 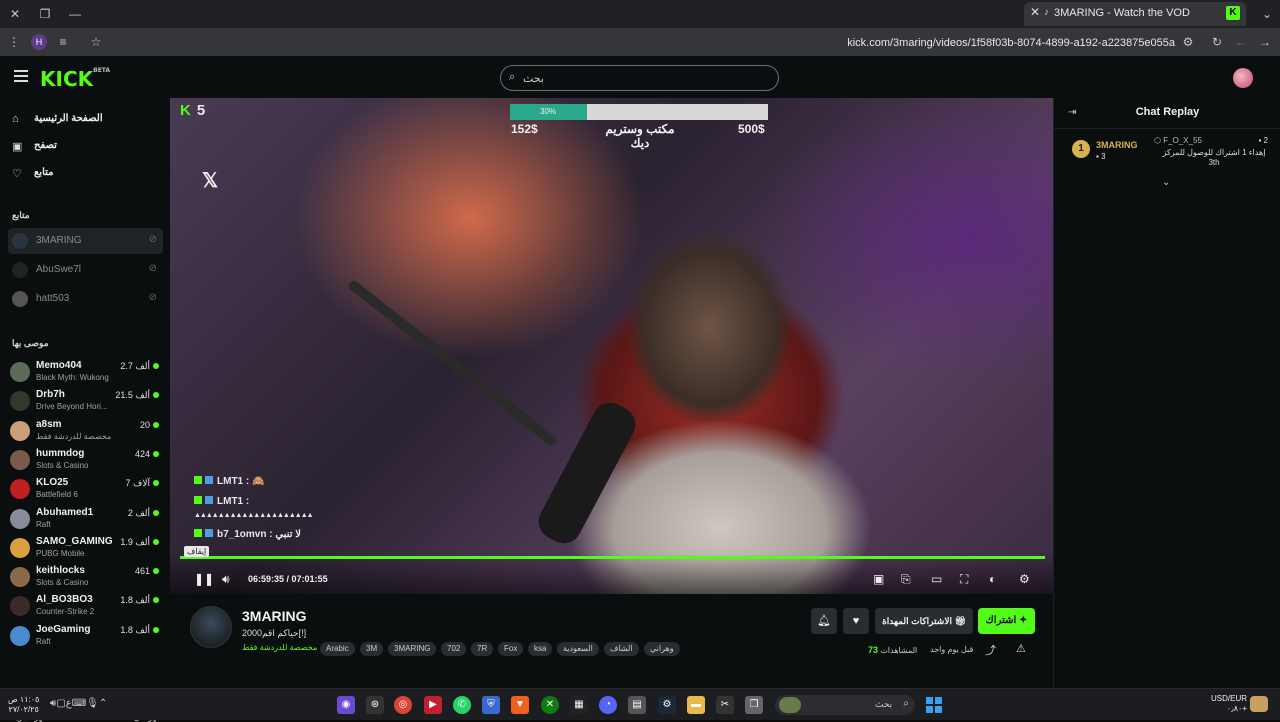 I want to click on display-tray-icon: ▢, so click(x=60, y=703).